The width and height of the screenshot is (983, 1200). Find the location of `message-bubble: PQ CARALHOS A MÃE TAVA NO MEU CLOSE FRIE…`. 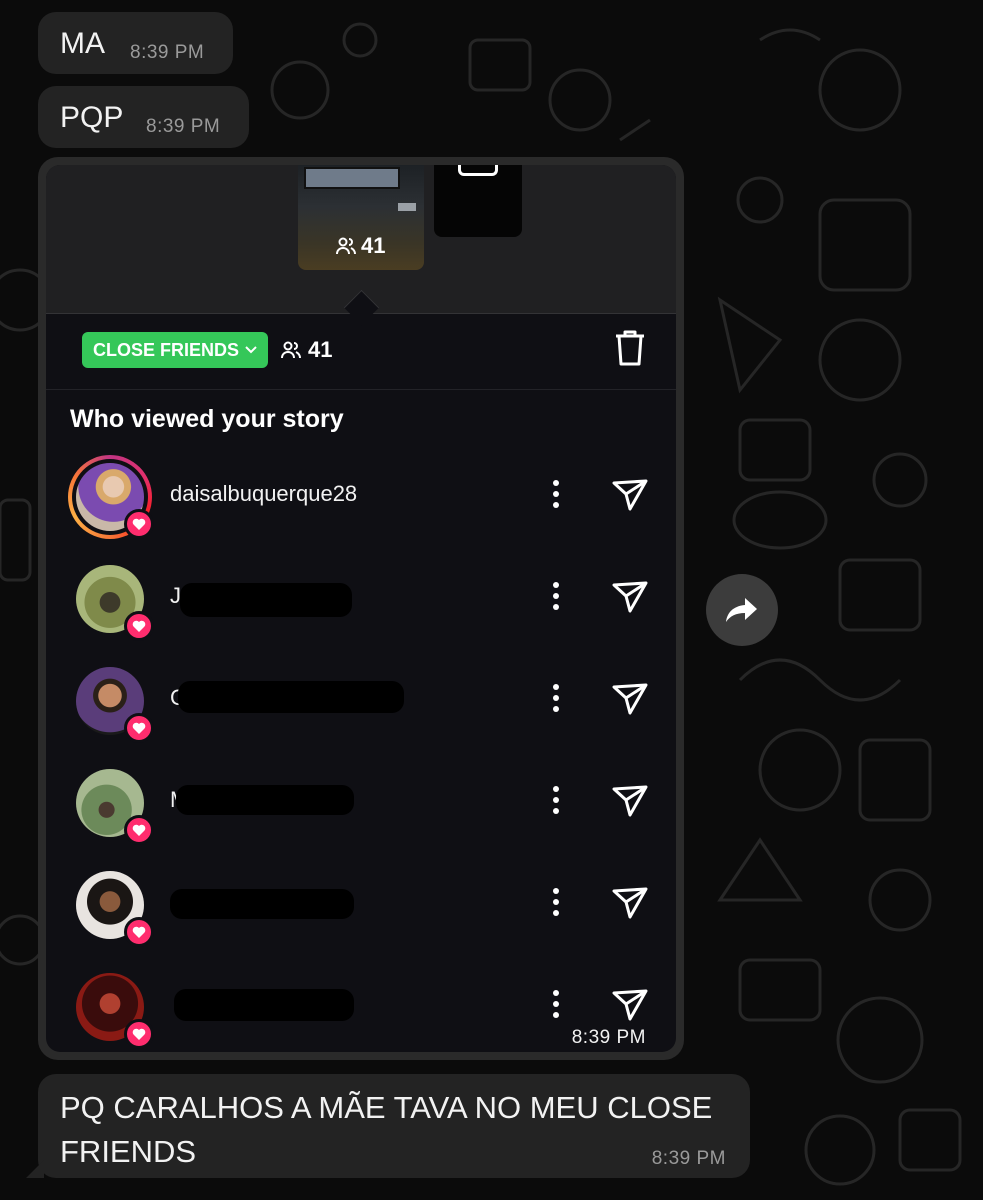

message-bubble: PQ CARALHOS A MÃE TAVA NO MEU CLOSE FRIE… is located at coordinates (388, 1126).